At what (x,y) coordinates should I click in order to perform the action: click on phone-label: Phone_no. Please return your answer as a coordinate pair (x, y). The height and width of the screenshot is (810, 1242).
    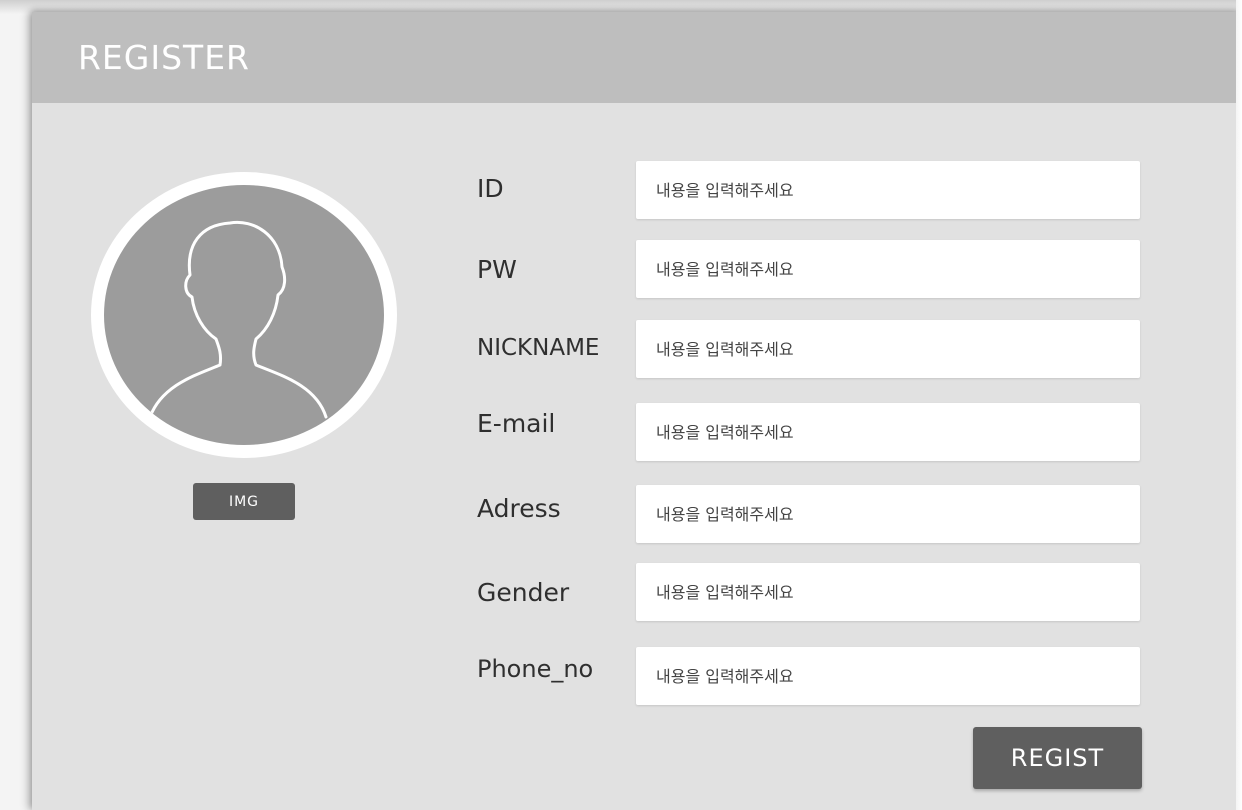
    Looking at the image, I should click on (535, 669).